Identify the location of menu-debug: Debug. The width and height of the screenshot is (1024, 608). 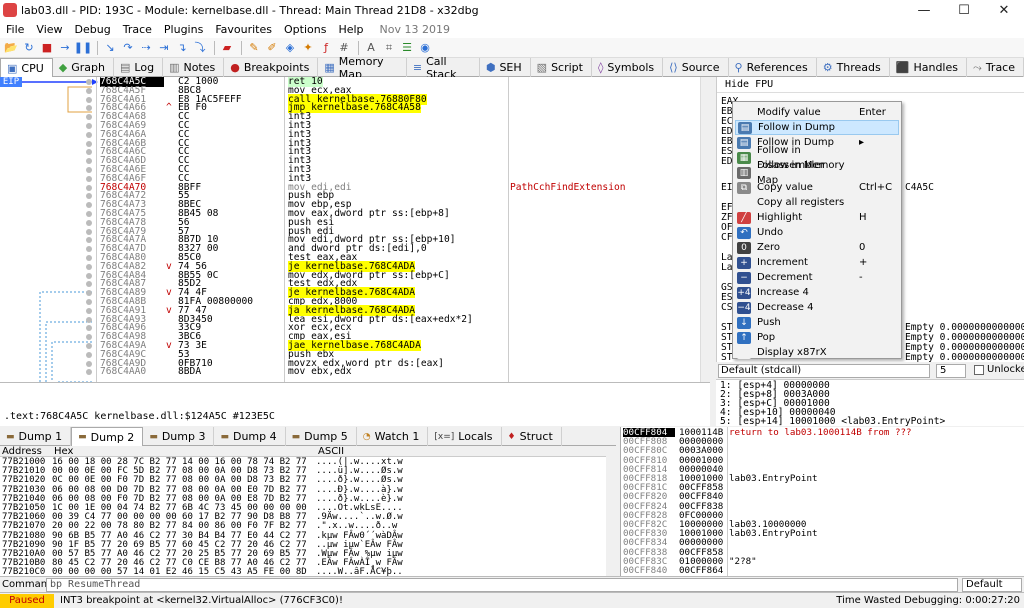
(93, 29).